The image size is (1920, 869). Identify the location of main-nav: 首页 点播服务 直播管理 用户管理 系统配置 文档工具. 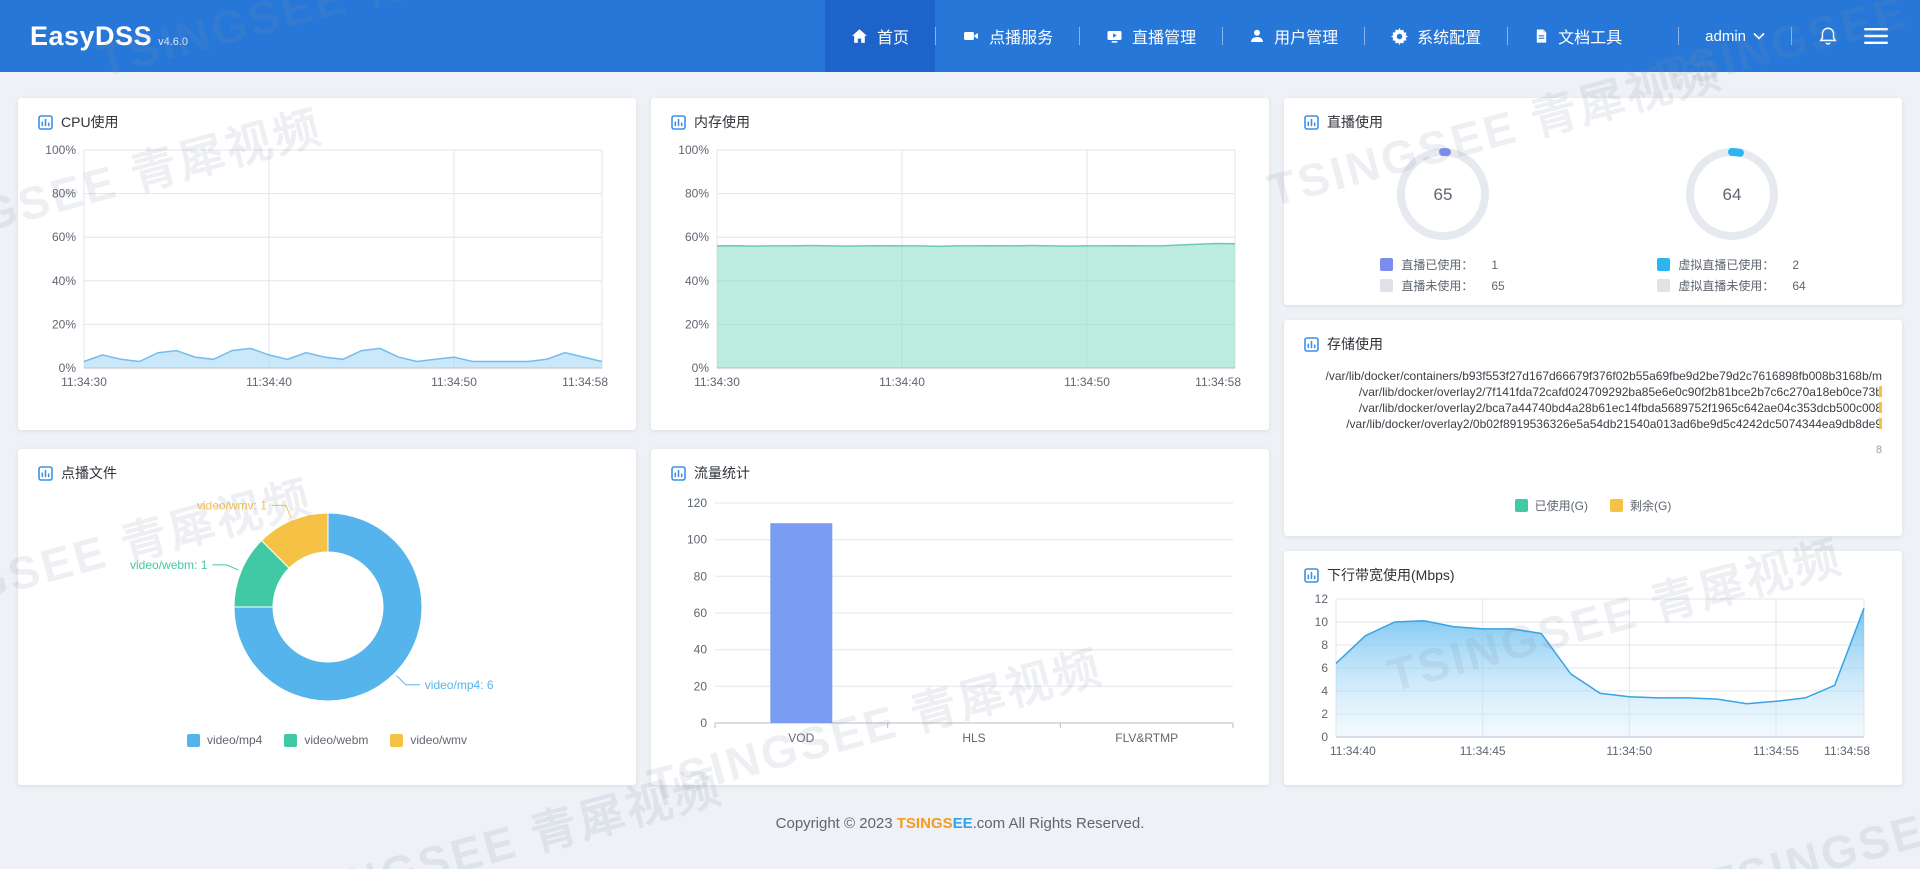
(1236, 36).